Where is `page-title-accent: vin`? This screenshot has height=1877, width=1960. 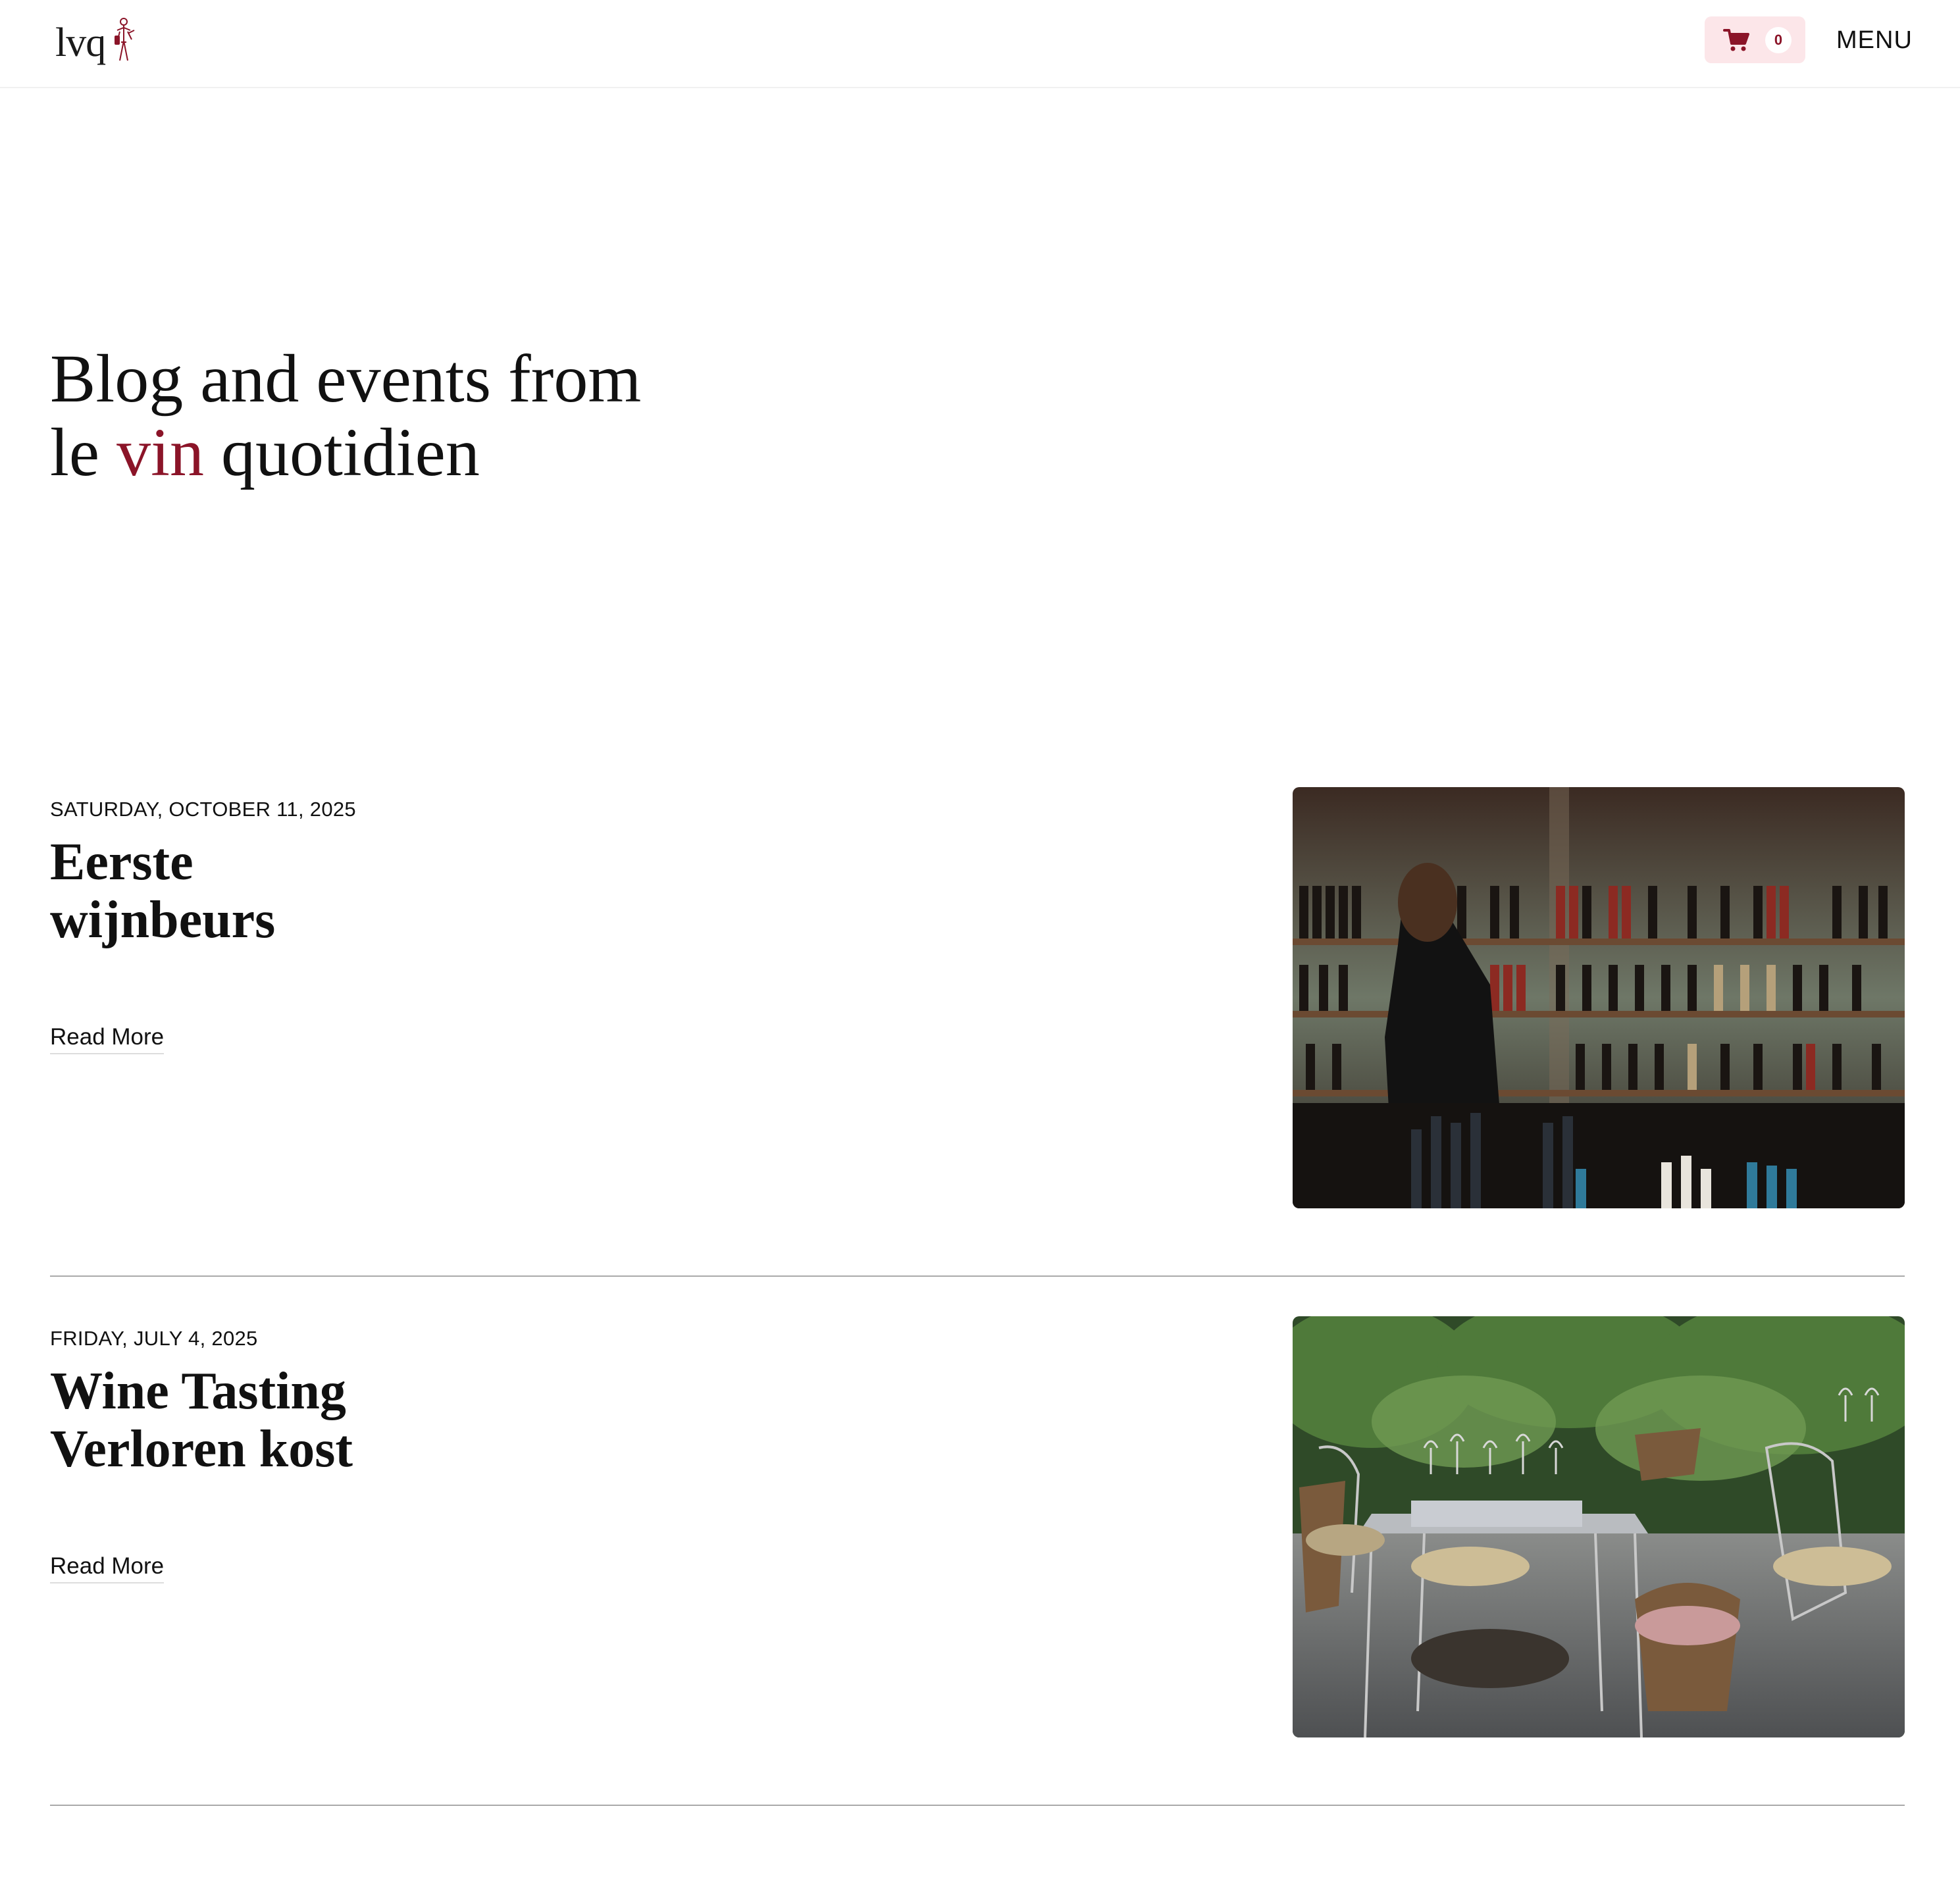 page-title-accent: vin is located at coordinates (160, 452).